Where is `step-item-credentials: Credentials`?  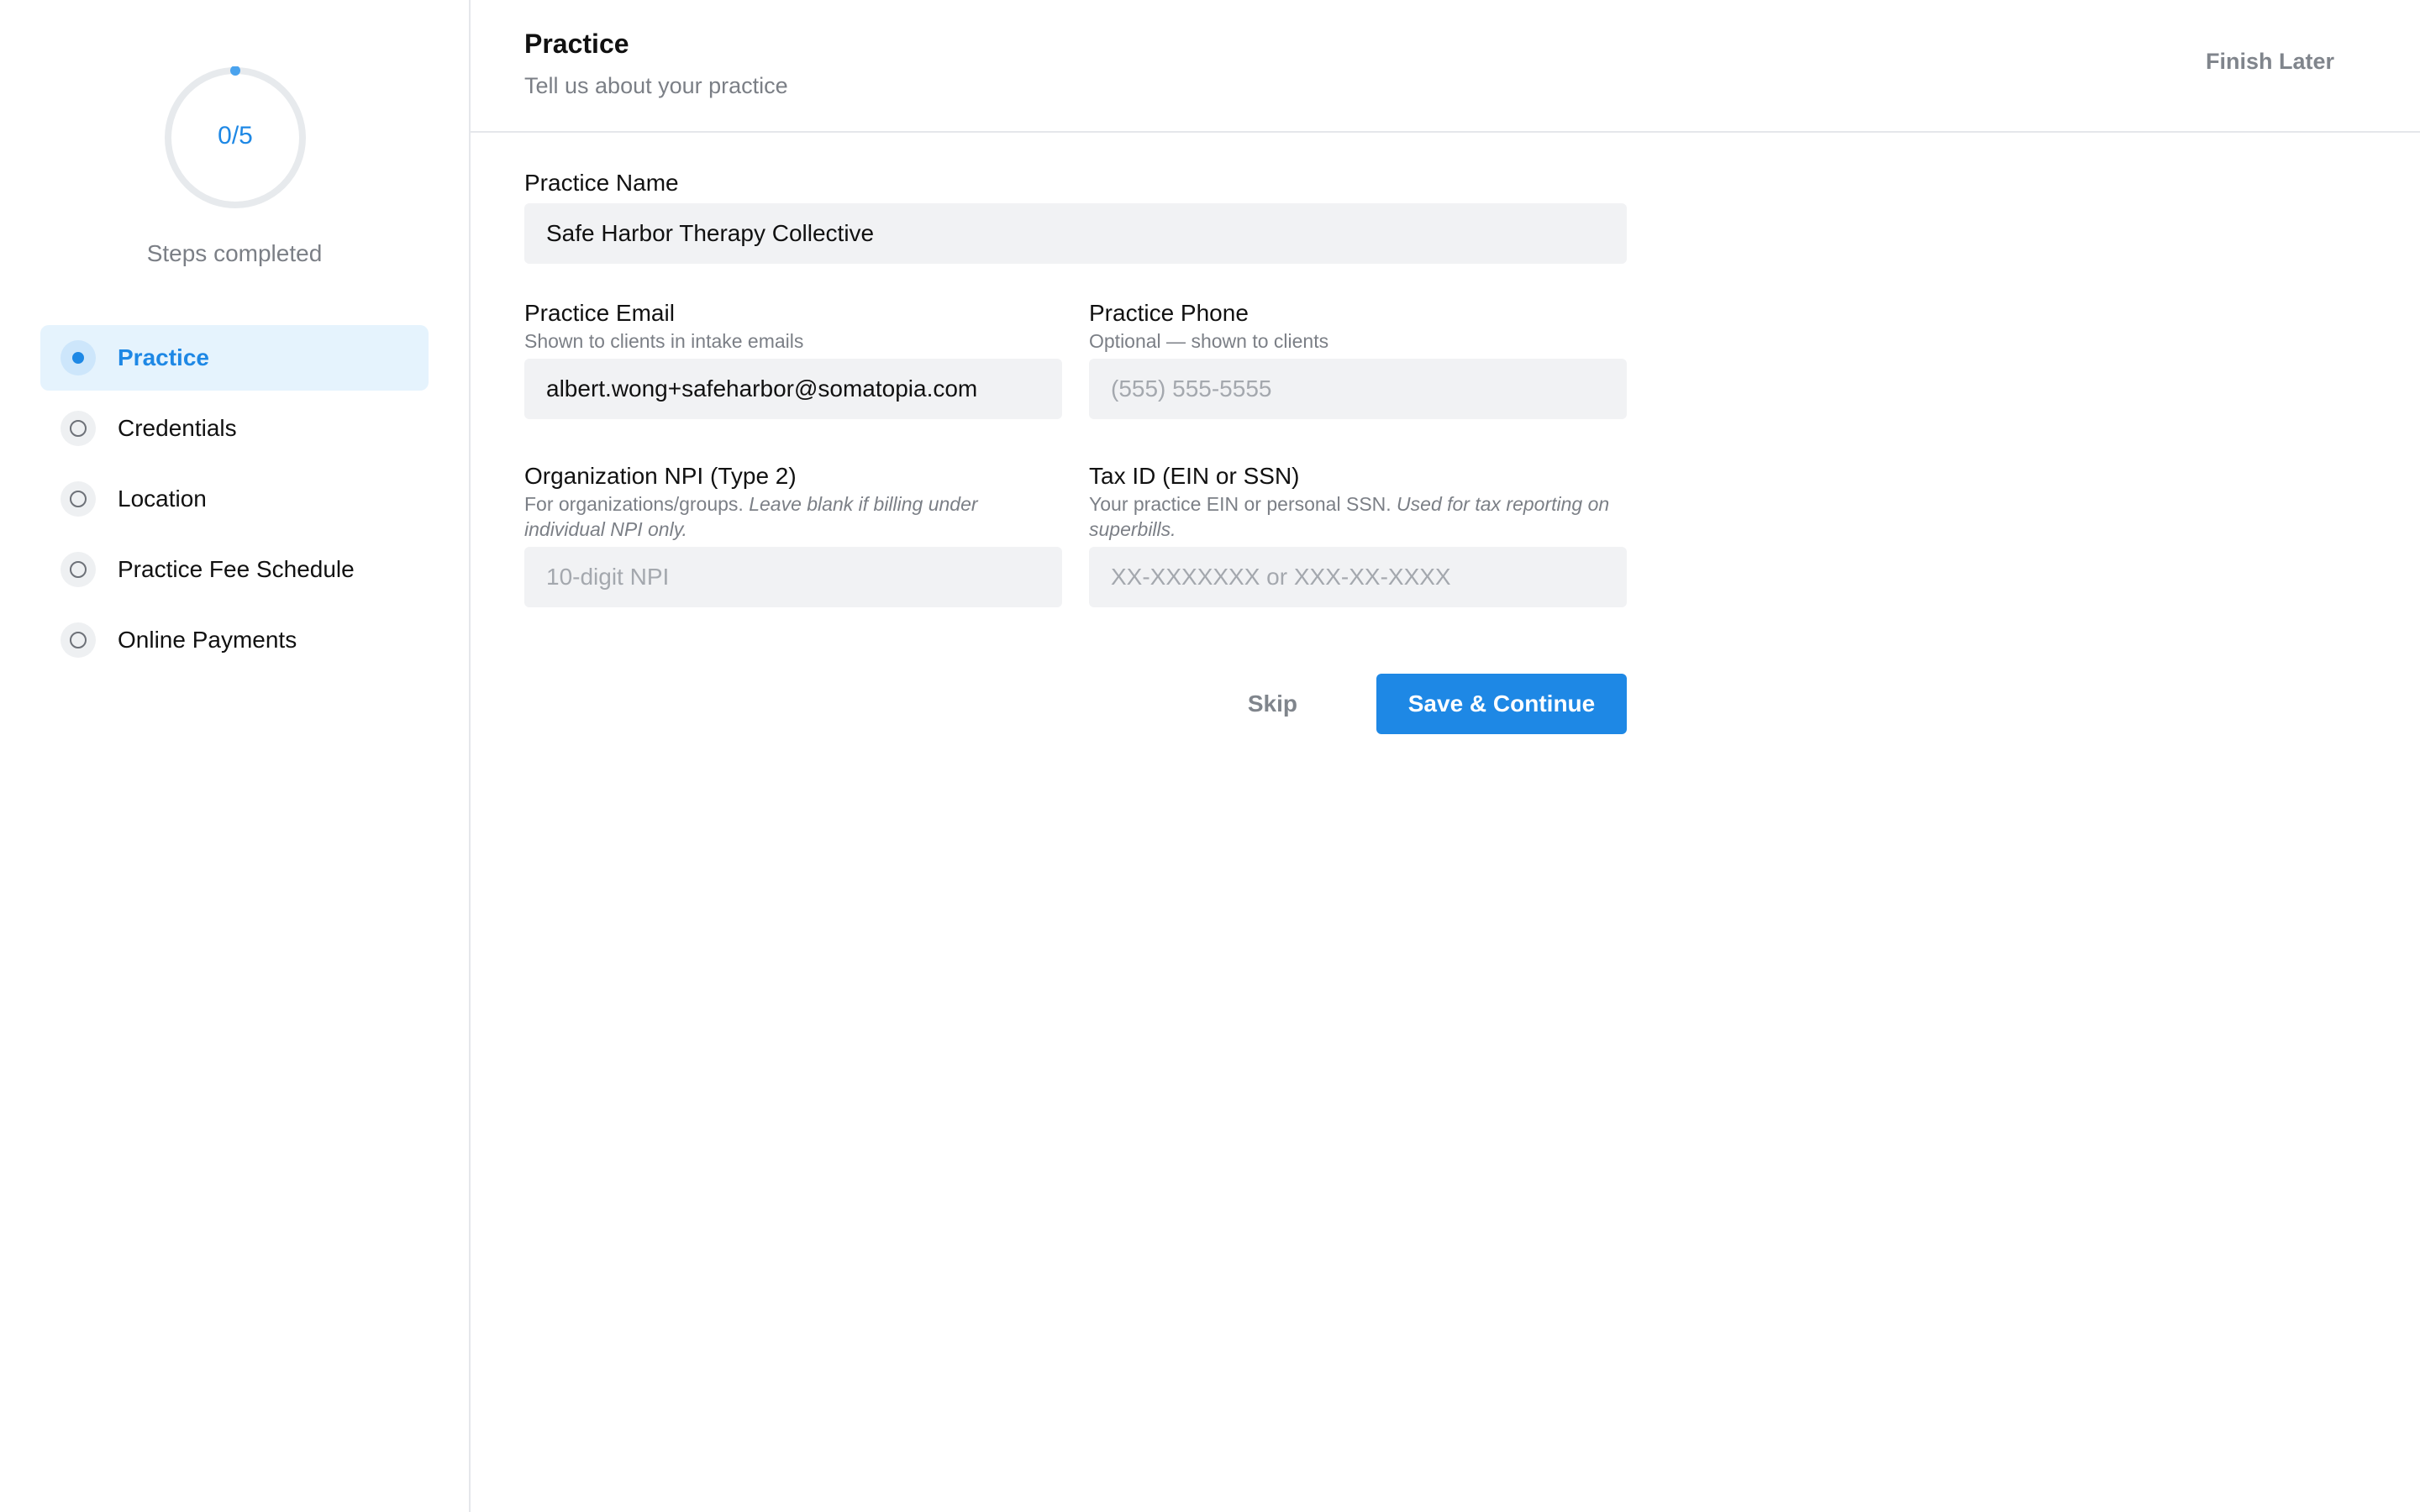 step-item-credentials: Credentials is located at coordinates (234, 428).